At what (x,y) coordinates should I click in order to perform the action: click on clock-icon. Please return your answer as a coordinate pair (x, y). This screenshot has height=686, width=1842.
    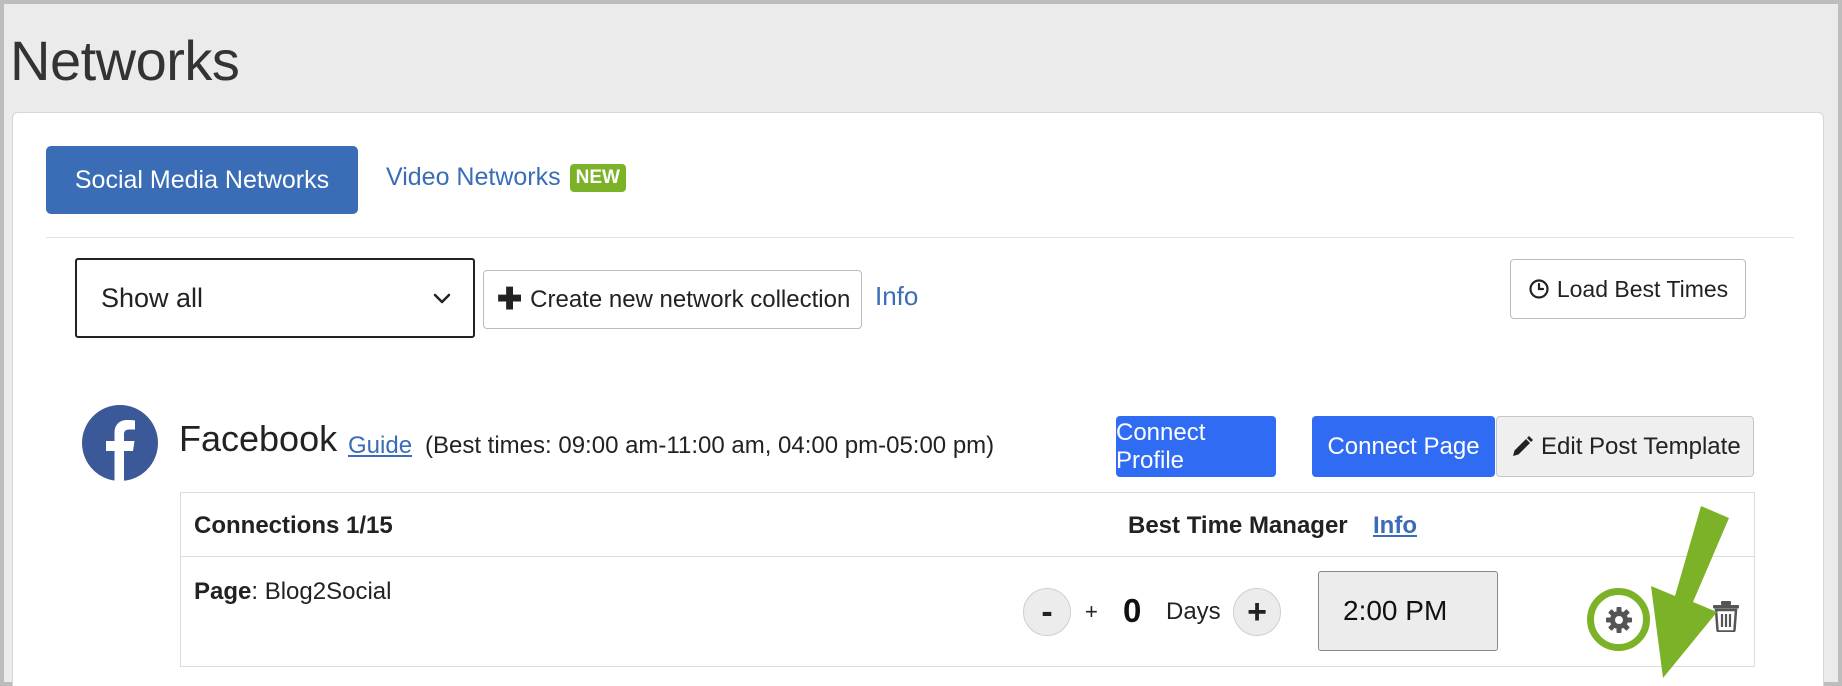
    Looking at the image, I should click on (1539, 289).